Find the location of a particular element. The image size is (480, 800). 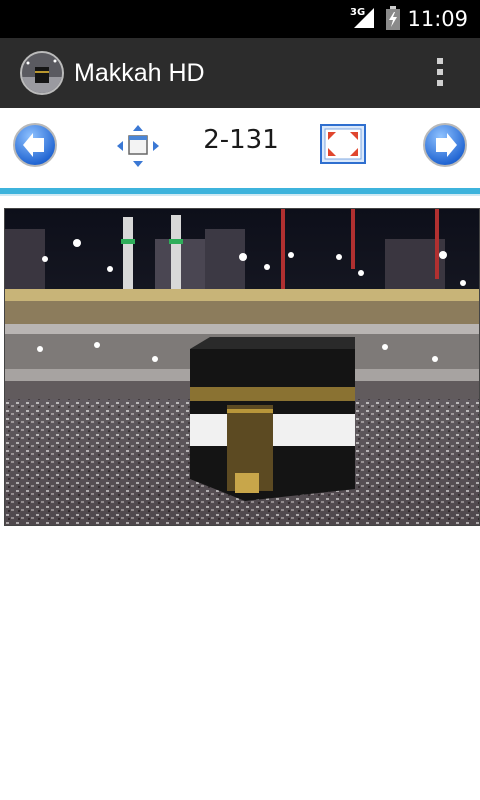

clock: 11:09 is located at coordinates (437, 19).